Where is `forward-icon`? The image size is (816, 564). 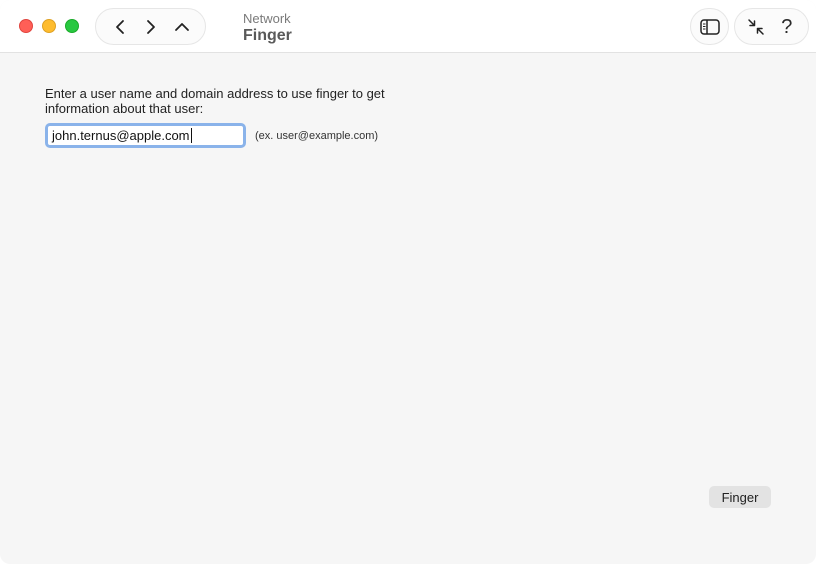 forward-icon is located at coordinates (150, 26).